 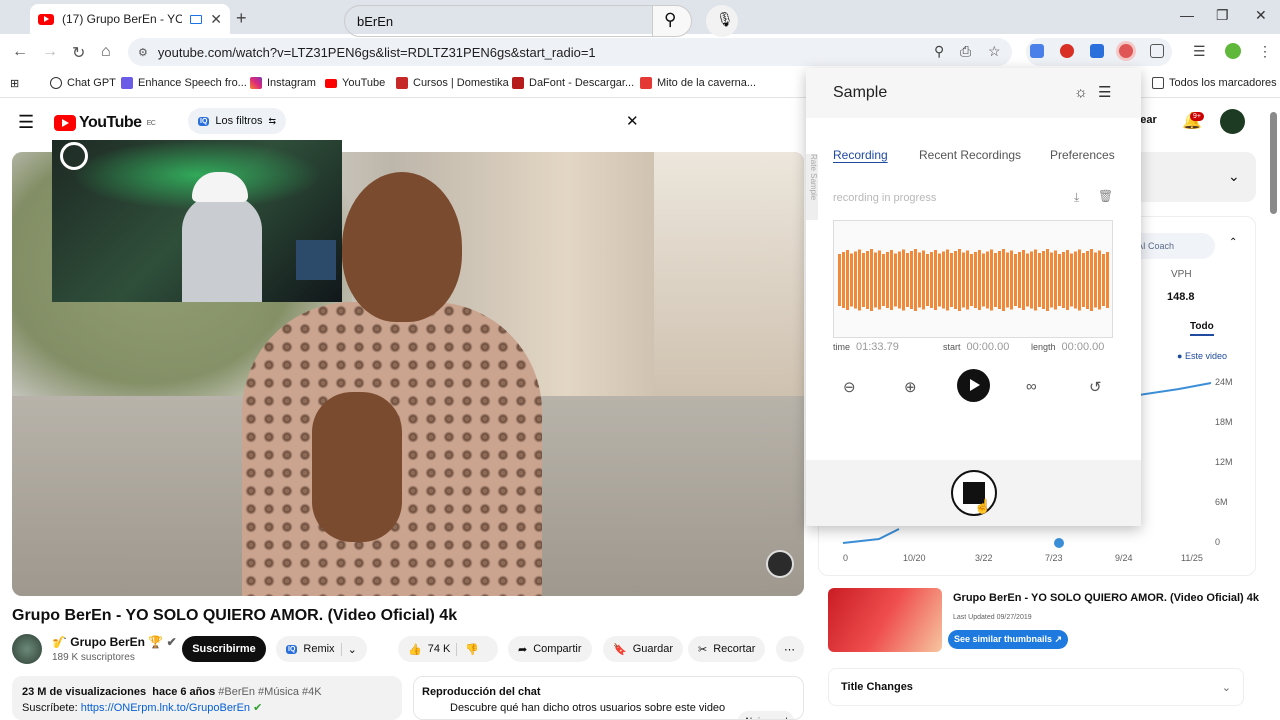 I want to click on browser-tab-active: (17) Grupo BerEn - YO SOLO ✕, so click(x=130, y=19).